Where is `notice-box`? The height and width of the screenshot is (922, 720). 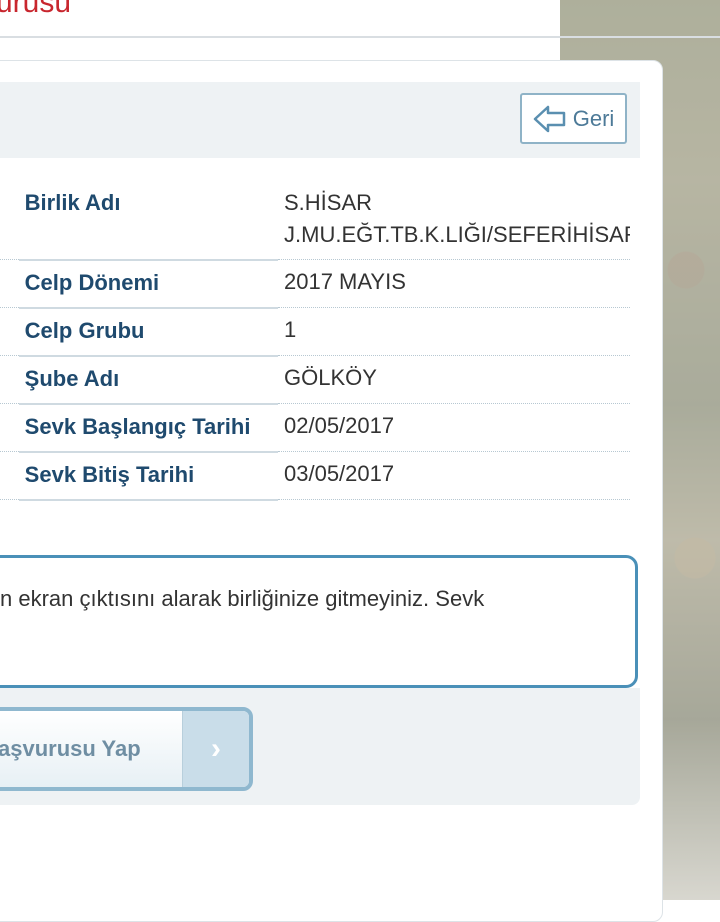
notice-box is located at coordinates (319, 621).